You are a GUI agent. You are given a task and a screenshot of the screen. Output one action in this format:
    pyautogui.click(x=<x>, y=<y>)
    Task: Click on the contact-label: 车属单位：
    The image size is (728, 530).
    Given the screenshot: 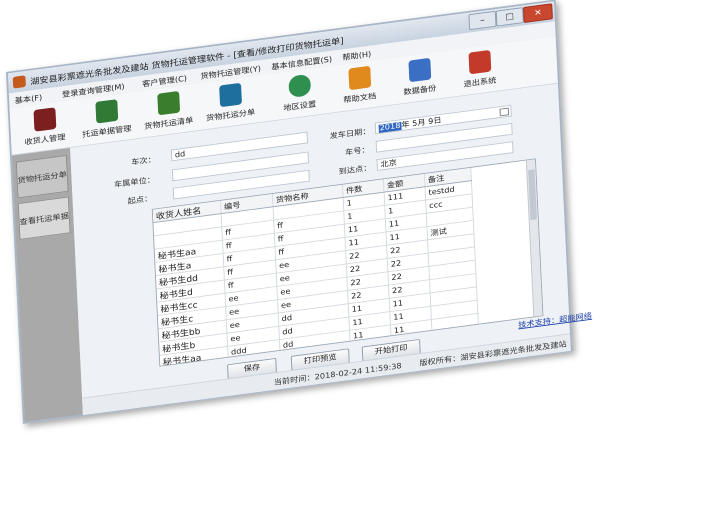 What is the action you would take?
    pyautogui.click(x=134, y=182)
    